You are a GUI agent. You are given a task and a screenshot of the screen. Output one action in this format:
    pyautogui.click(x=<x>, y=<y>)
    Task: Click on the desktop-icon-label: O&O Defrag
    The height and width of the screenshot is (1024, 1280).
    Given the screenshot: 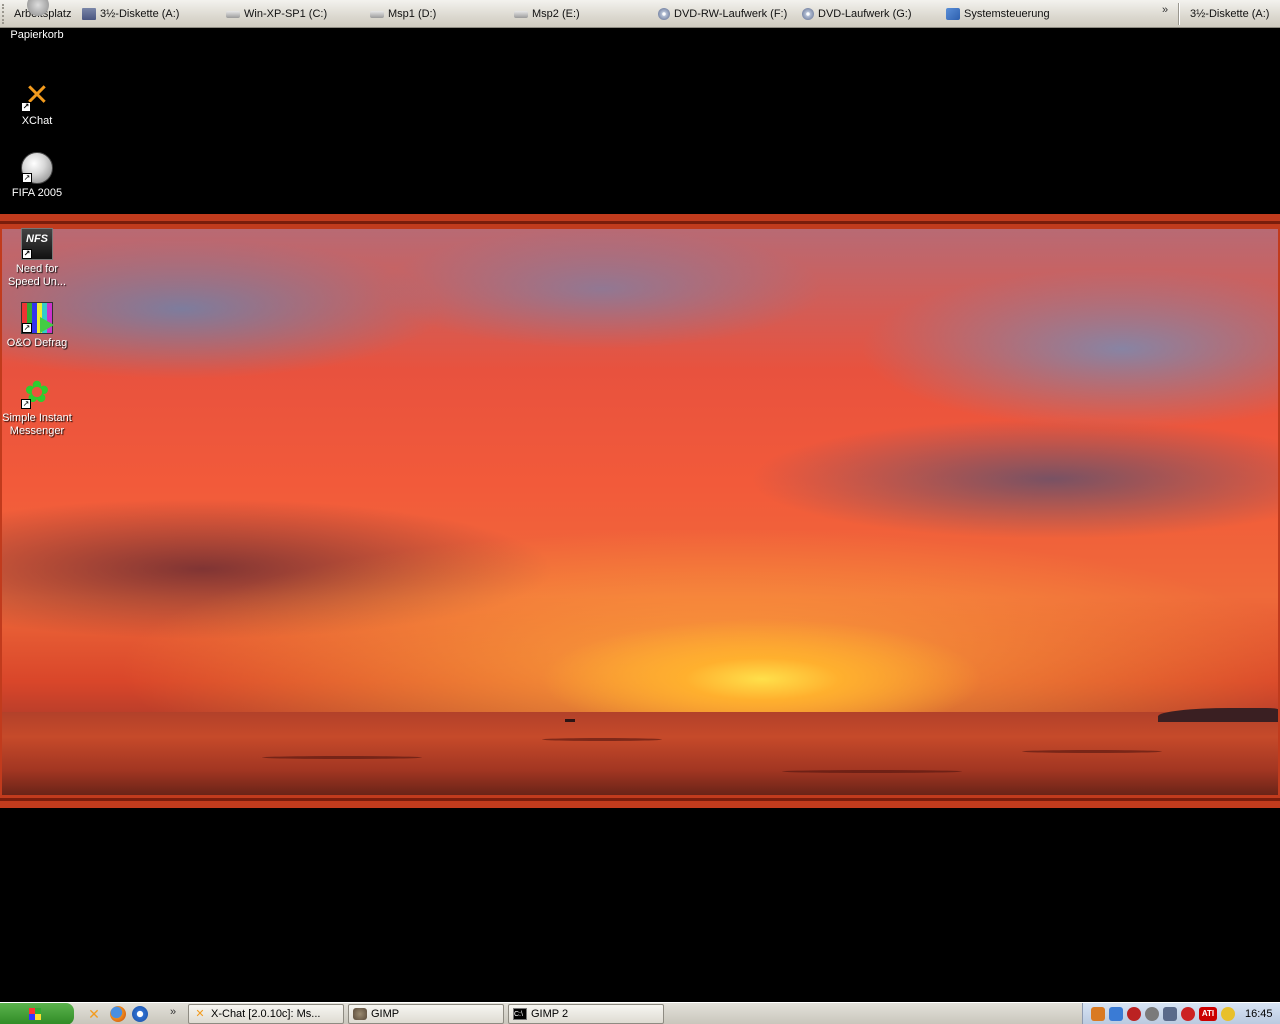 What is the action you would take?
    pyautogui.click(x=37, y=343)
    